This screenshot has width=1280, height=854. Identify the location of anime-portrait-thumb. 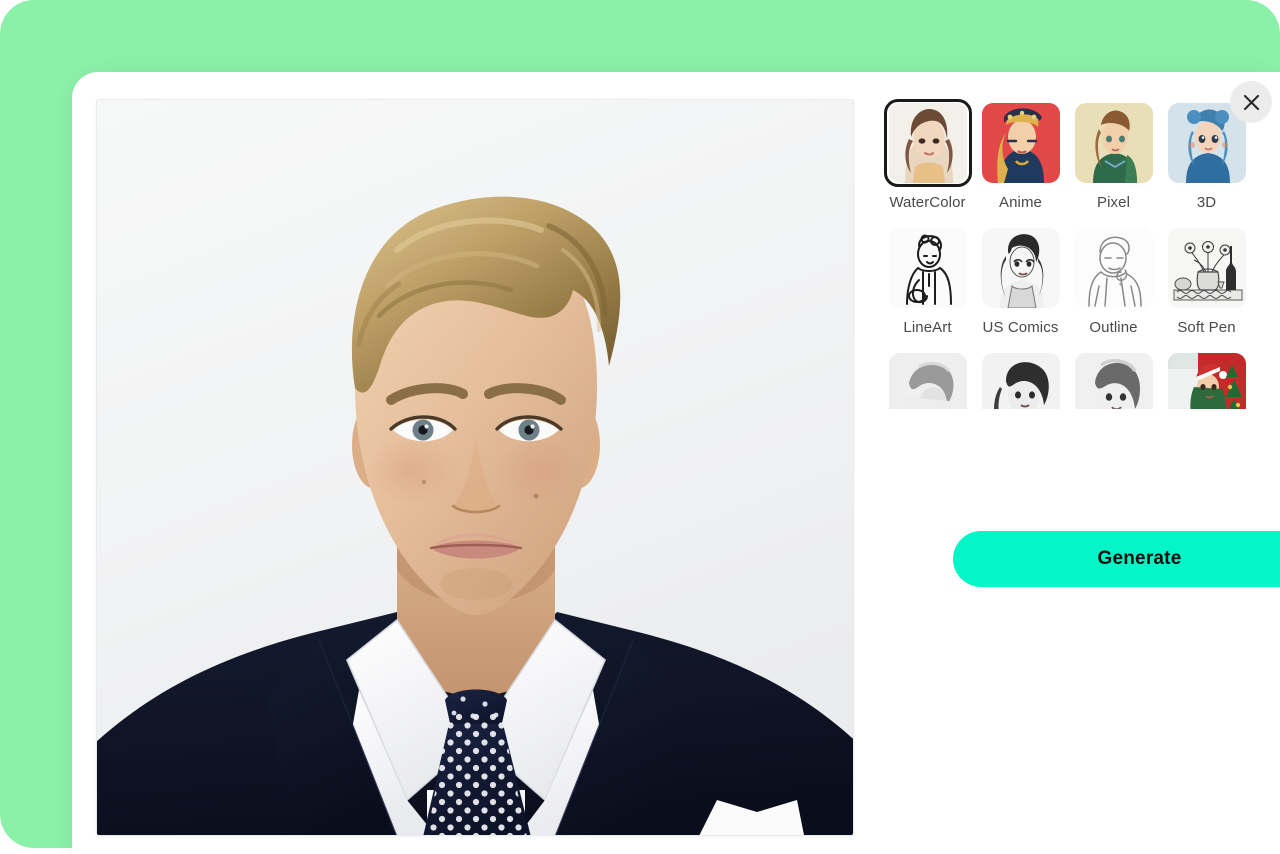
(1020, 143).